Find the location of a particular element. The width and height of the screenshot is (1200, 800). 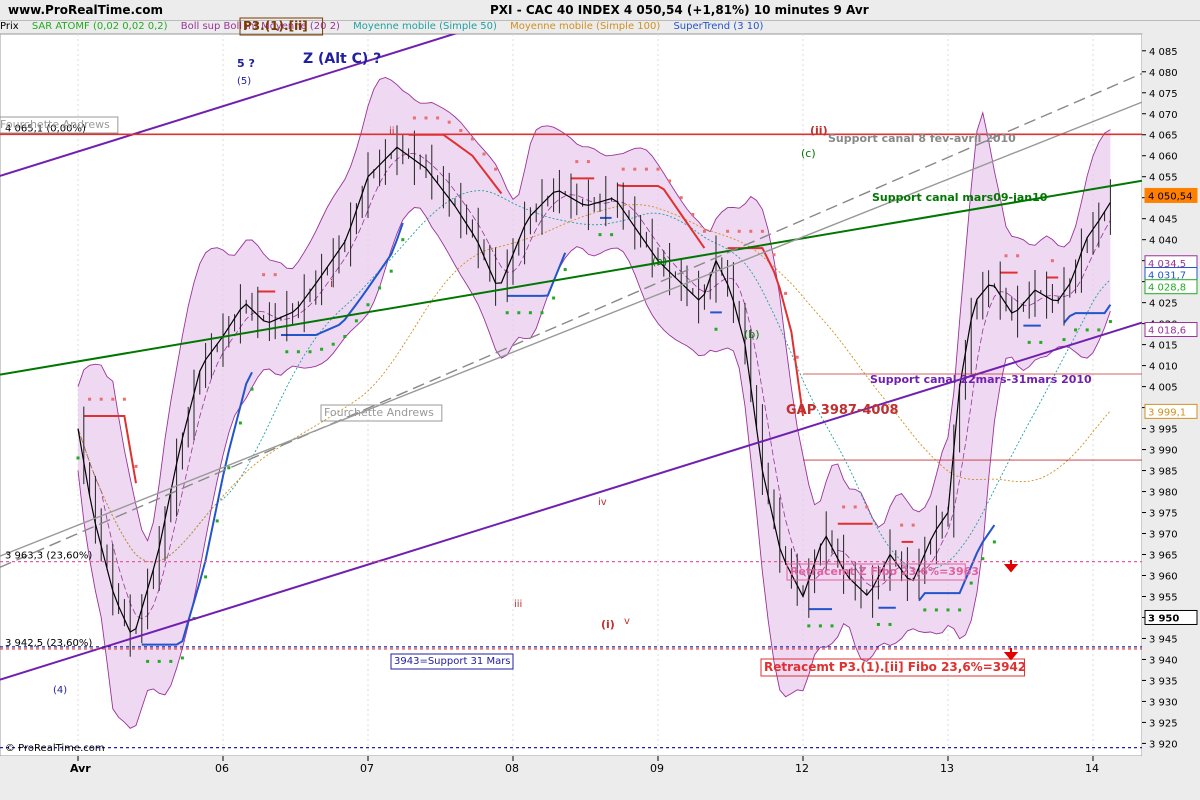

y-tick-label: 4 060 is located at coordinates (1163, 157).